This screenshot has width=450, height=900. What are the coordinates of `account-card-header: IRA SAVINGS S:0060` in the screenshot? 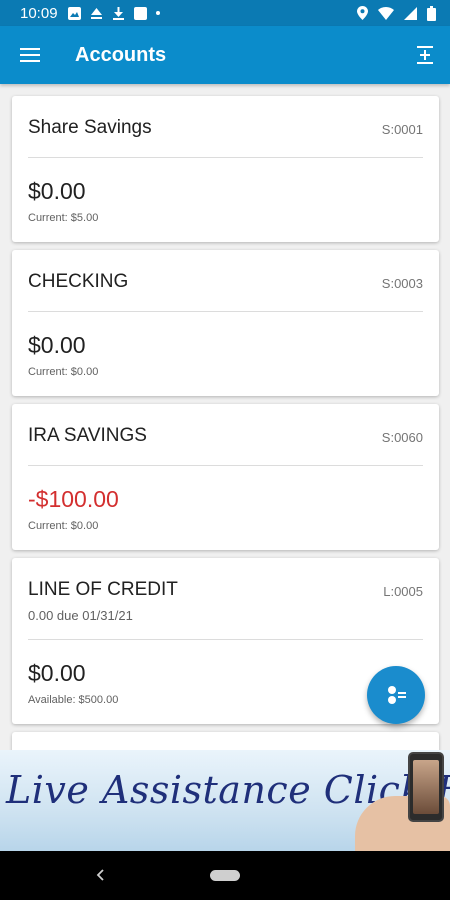 It's located at (225, 435).